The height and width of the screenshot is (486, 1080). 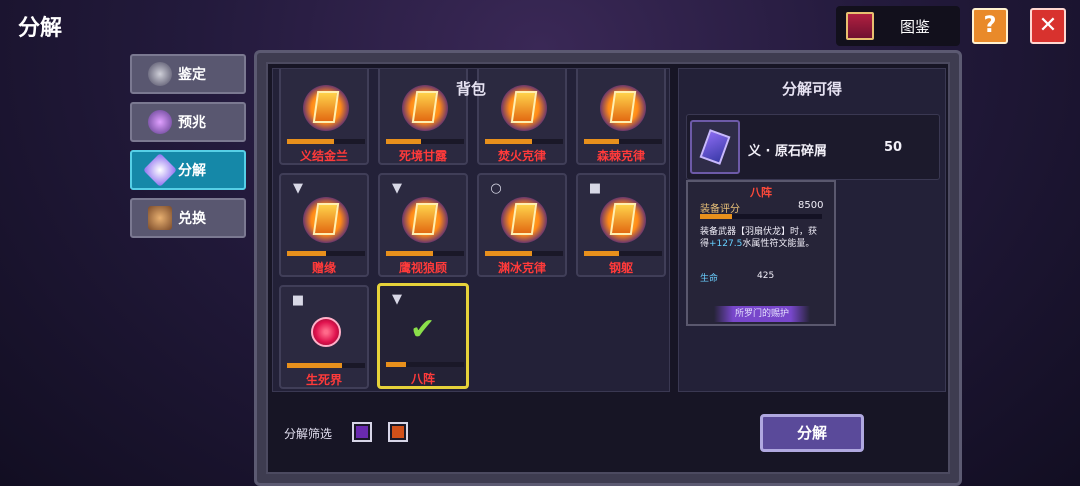 I want to click on description-highlight: +127.5, so click(x=726, y=244).